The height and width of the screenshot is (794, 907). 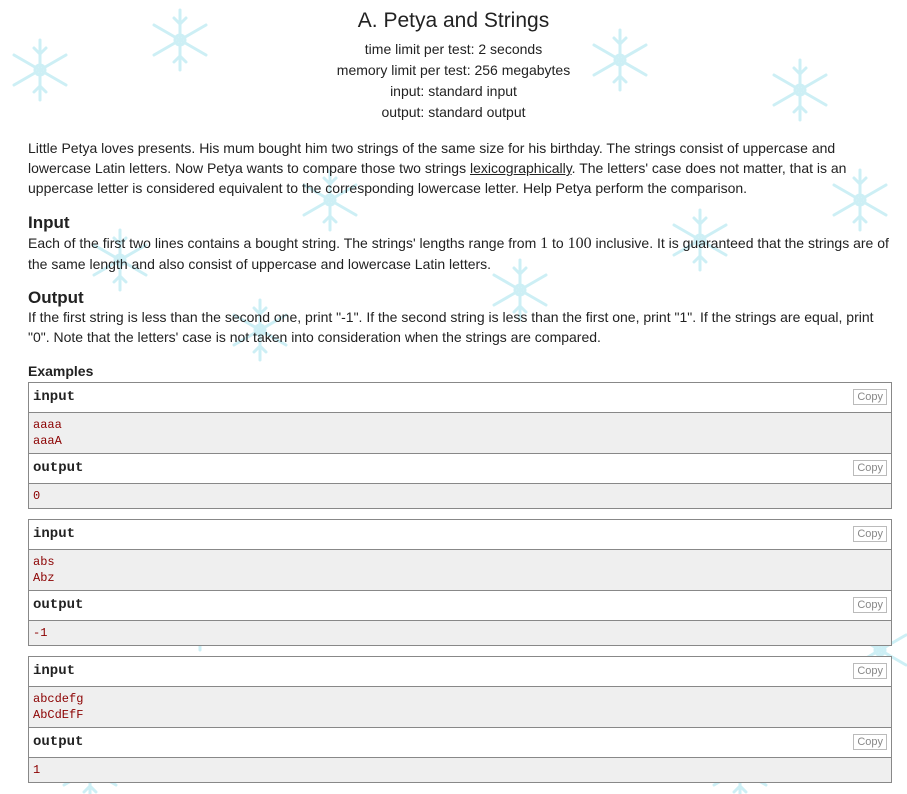 I want to click on memory-limit: memory limit per test: 256 megabytes, so click(x=453, y=70).